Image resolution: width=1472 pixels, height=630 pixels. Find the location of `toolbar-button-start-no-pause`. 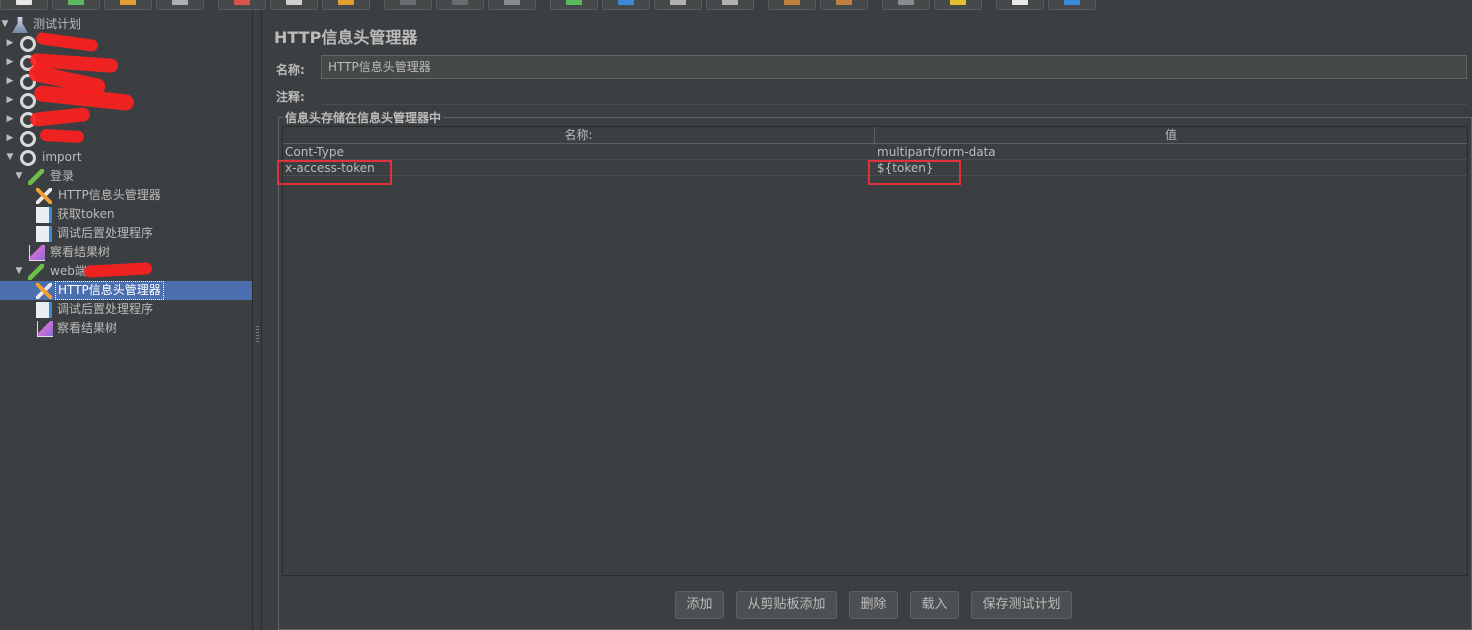

toolbar-button-start-no-pause is located at coordinates (626, 5).